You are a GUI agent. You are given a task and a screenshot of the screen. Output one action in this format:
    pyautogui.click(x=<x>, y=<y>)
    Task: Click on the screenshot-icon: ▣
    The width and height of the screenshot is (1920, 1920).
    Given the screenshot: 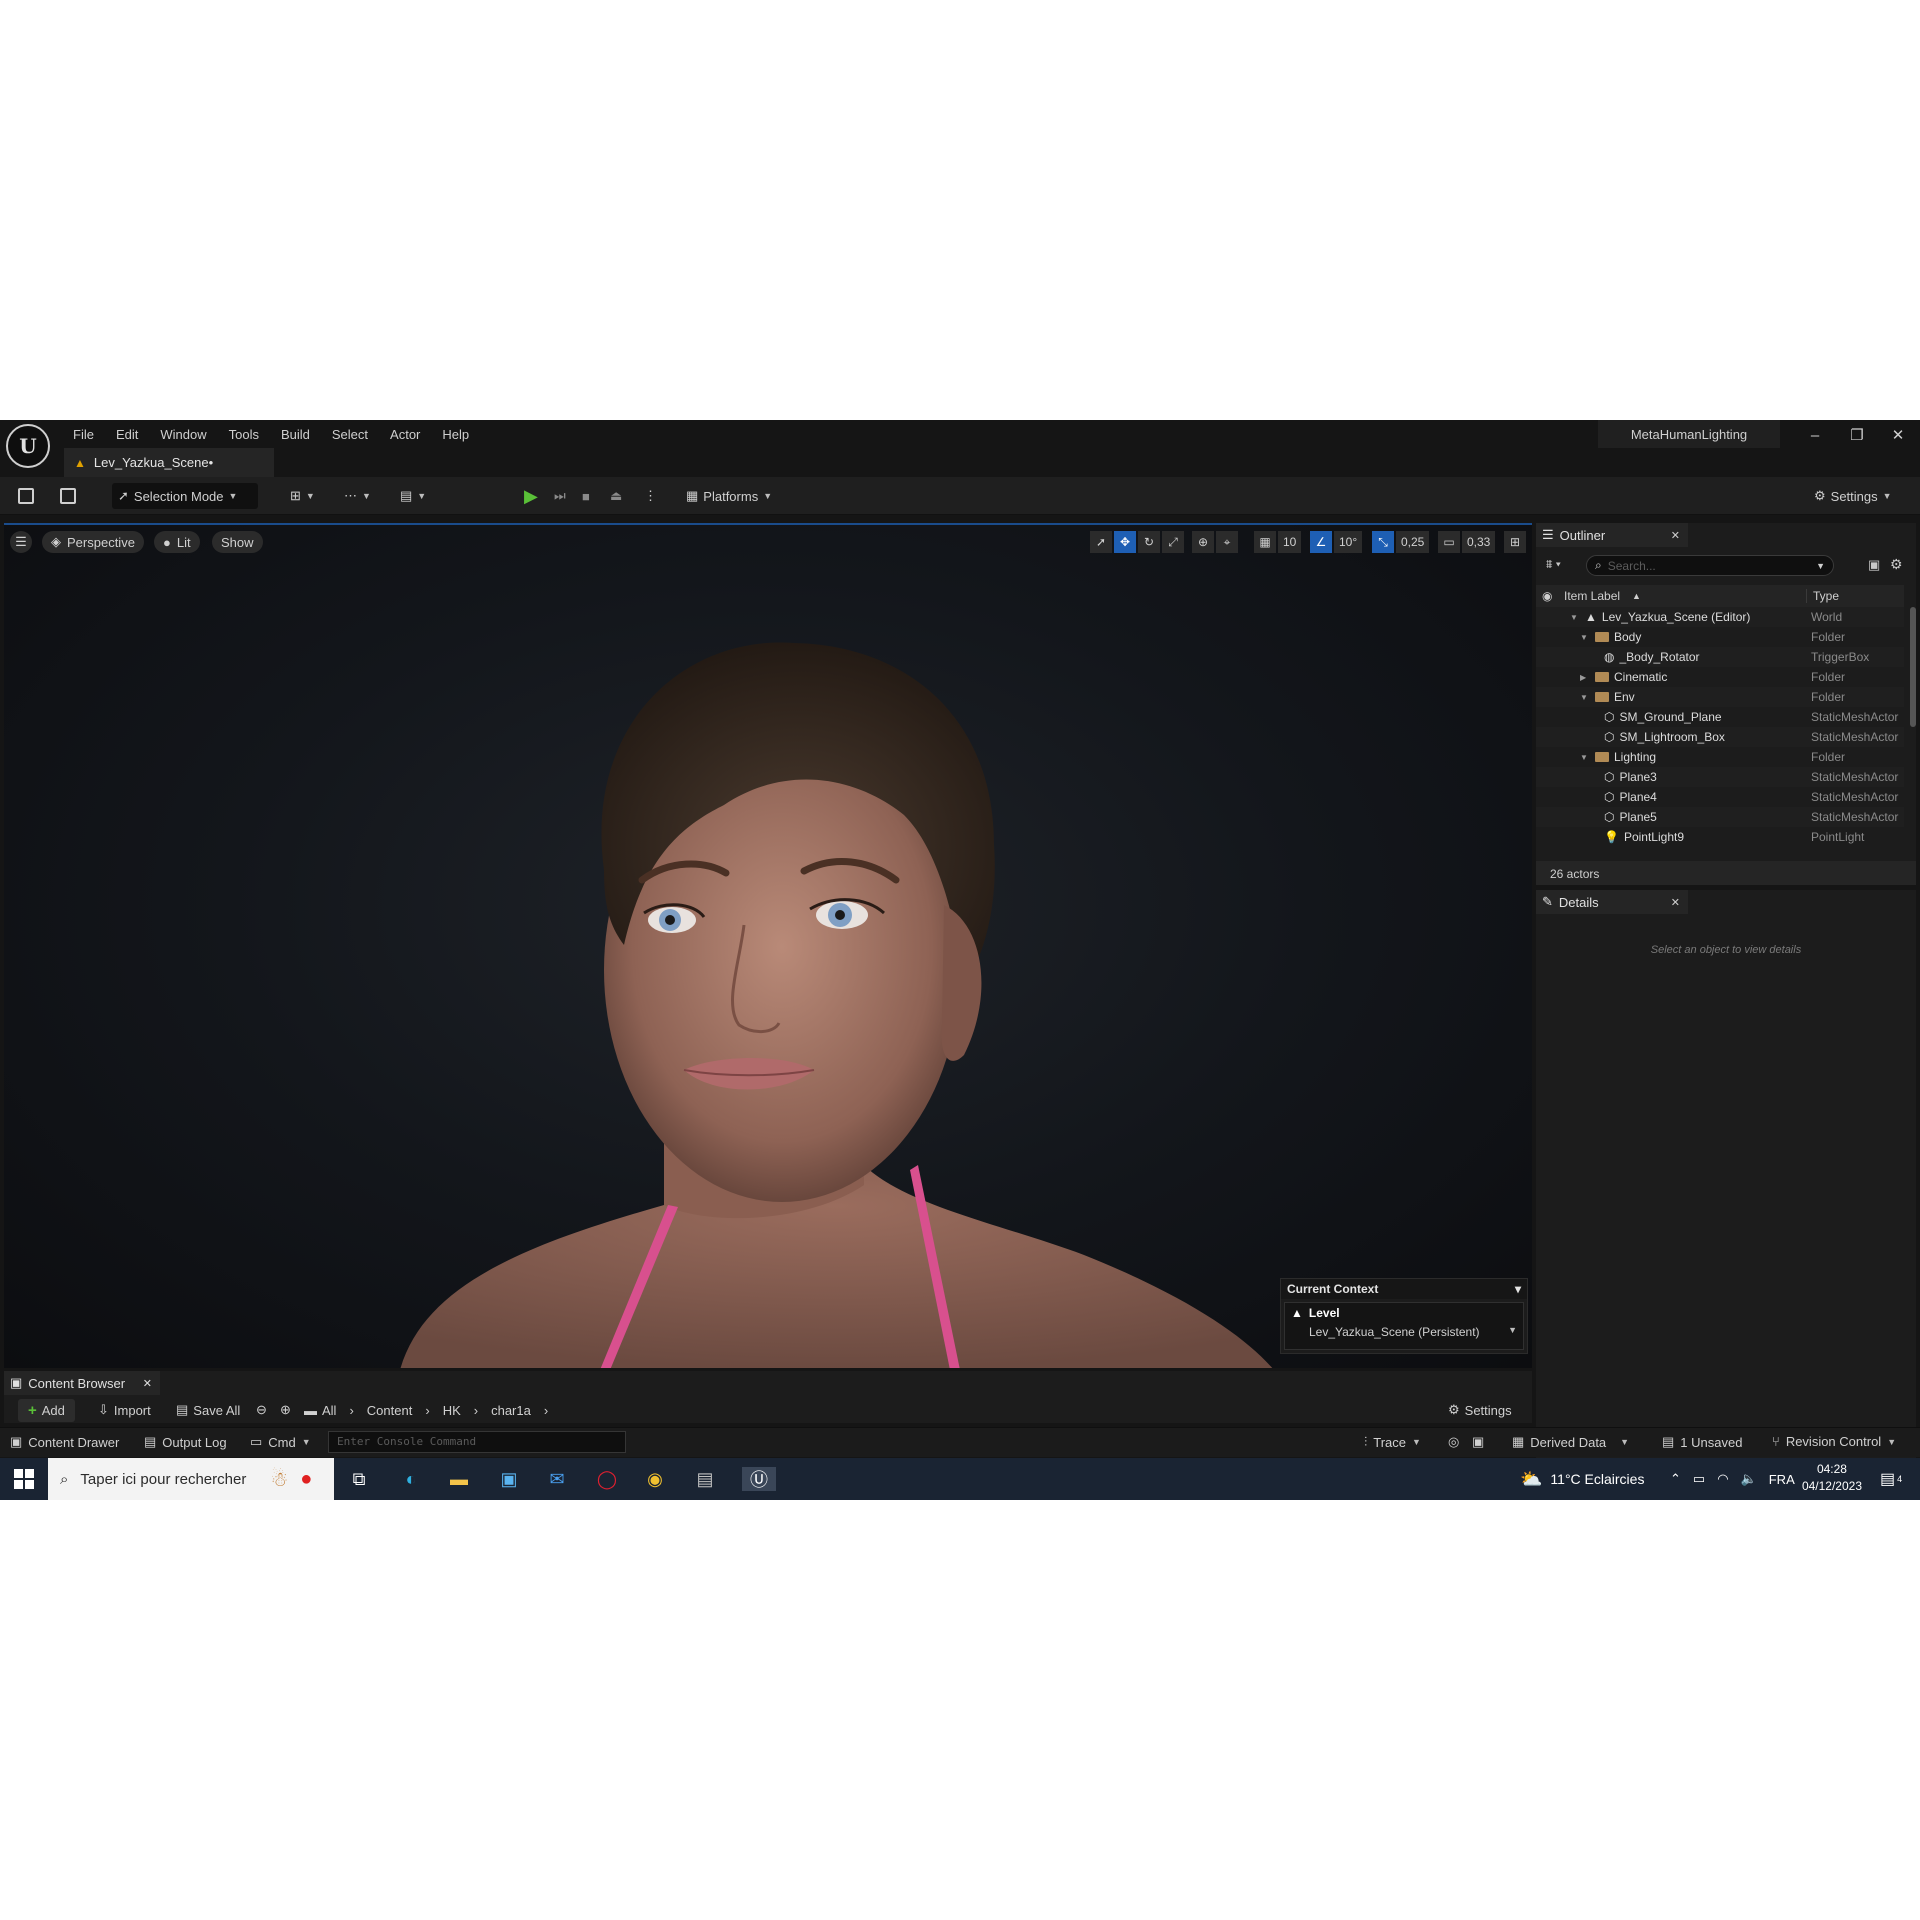 What is the action you would take?
    pyautogui.click(x=1478, y=1442)
    